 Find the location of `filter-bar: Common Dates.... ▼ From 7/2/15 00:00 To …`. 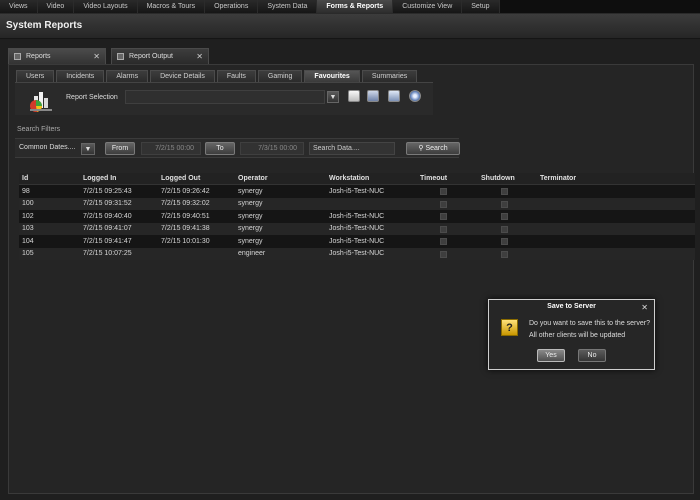

filter-bar: Common Dates.... ▼ From 7/2/15 00:00 To … is located at coordinates (237, 148).